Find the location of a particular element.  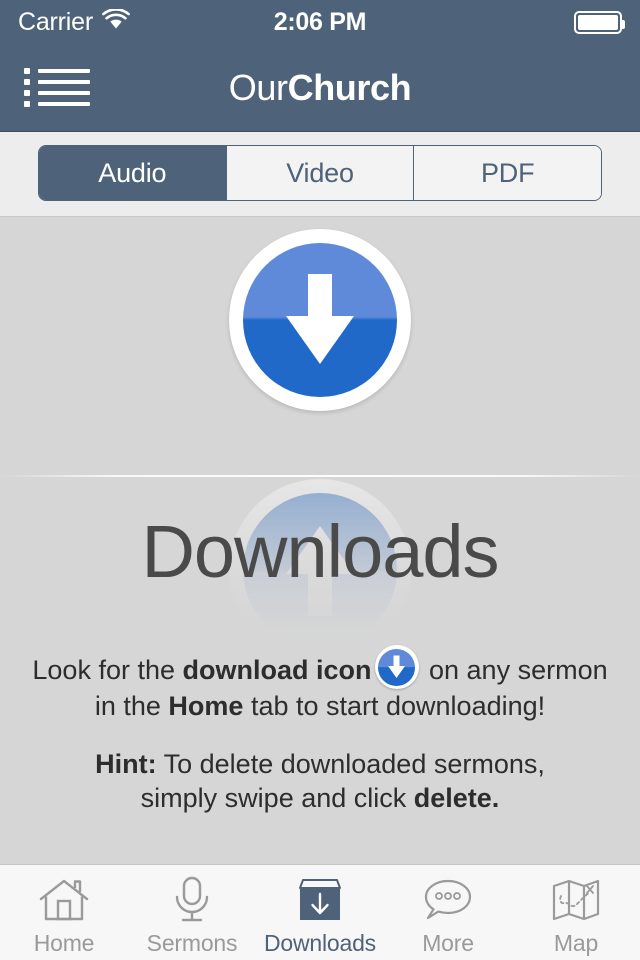

status-bar-right is located at coordinates (599, 22).